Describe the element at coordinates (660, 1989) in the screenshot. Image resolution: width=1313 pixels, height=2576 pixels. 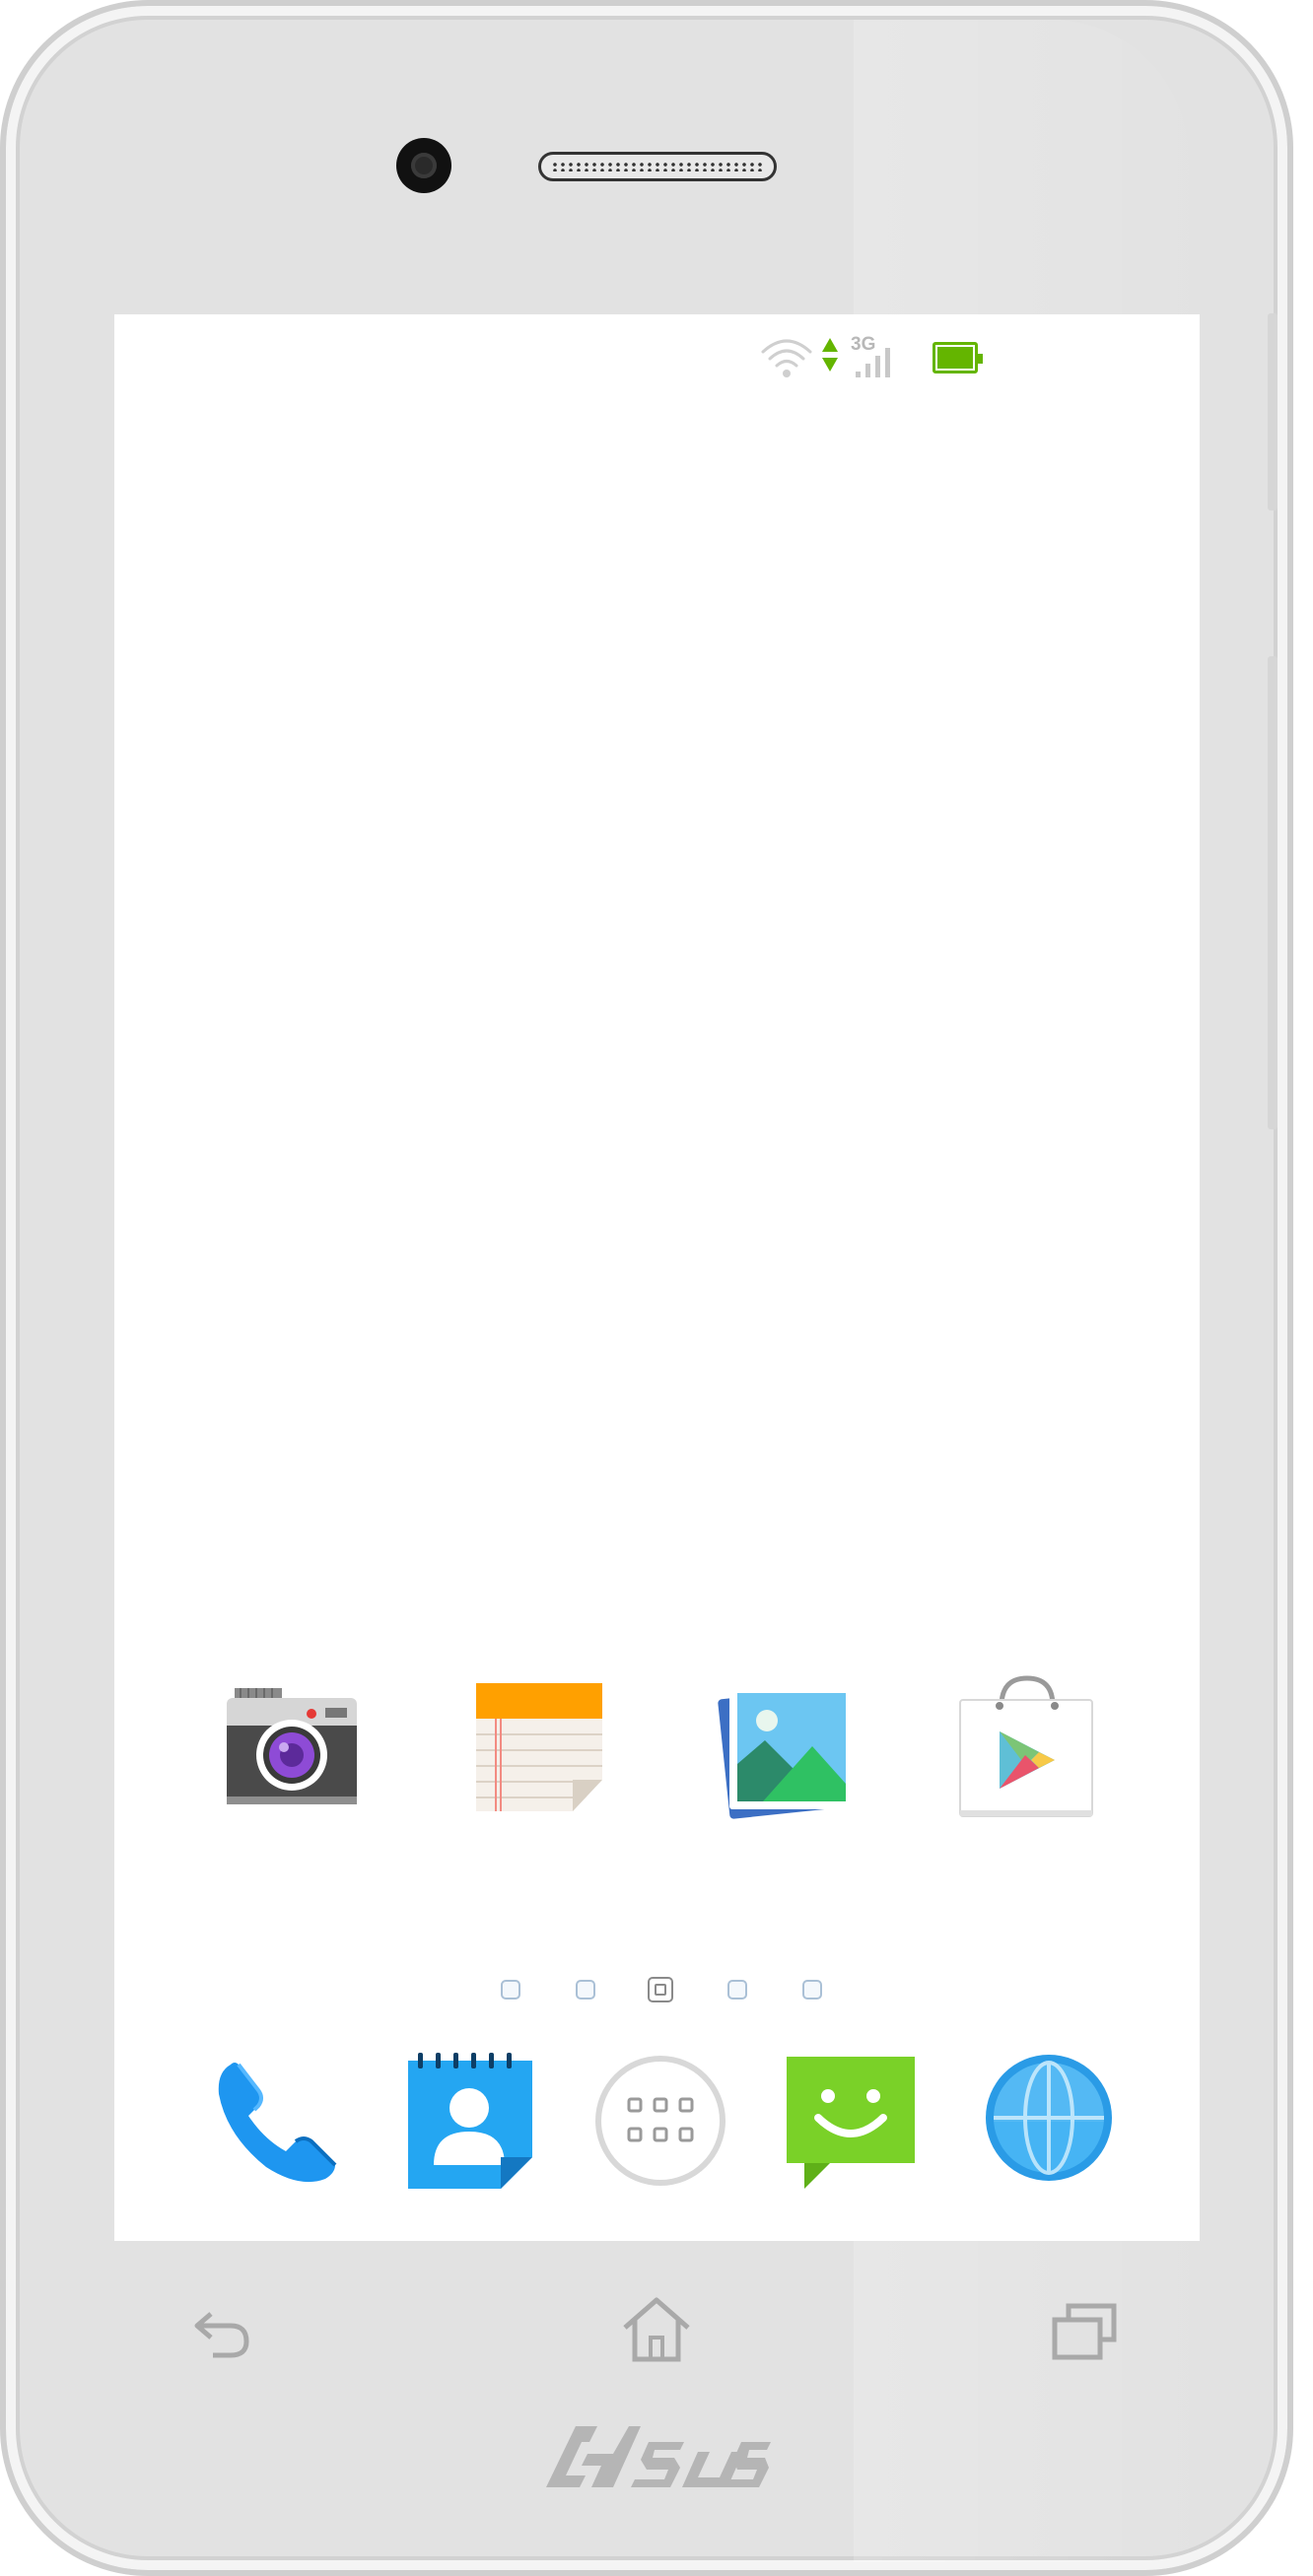
I see `page-indicator-dot-active` at that location.